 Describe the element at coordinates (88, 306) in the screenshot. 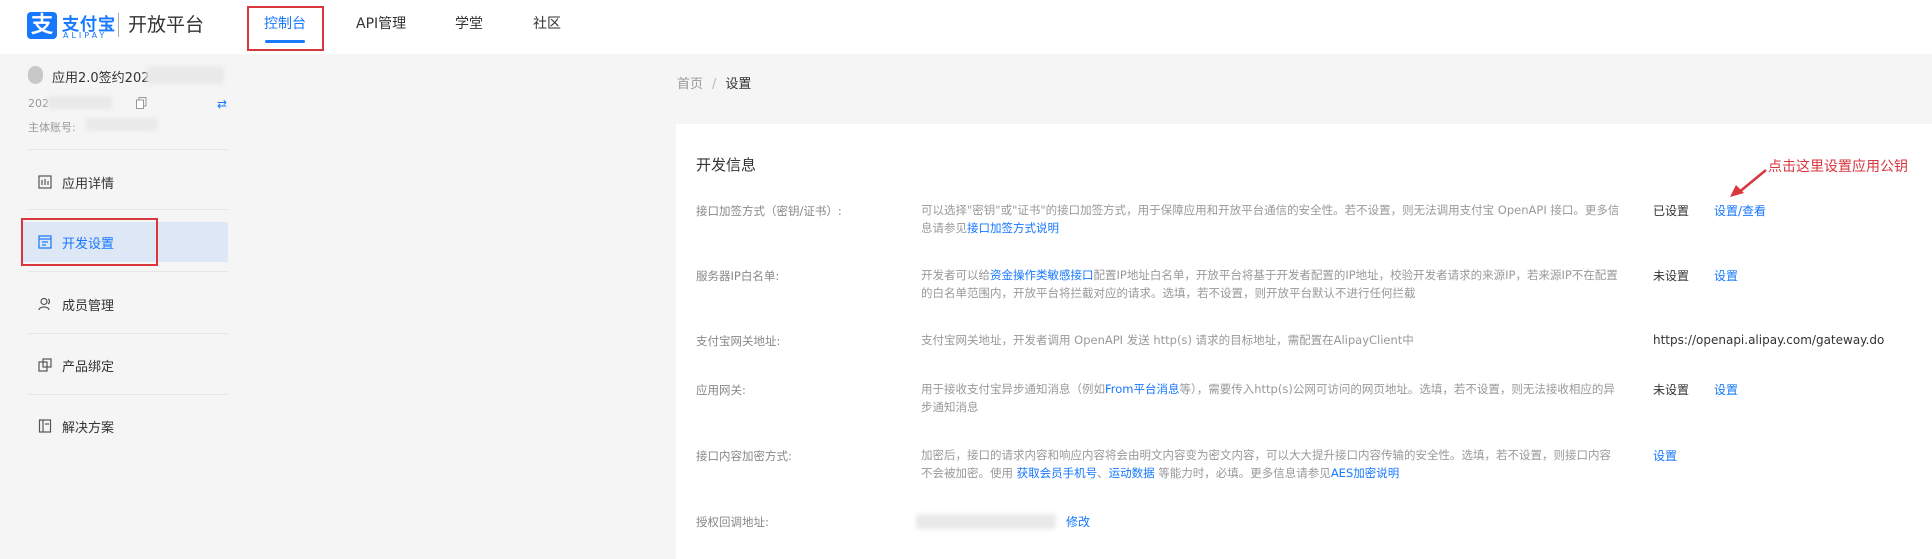

I see `menu-label: 成员管理` at that location.